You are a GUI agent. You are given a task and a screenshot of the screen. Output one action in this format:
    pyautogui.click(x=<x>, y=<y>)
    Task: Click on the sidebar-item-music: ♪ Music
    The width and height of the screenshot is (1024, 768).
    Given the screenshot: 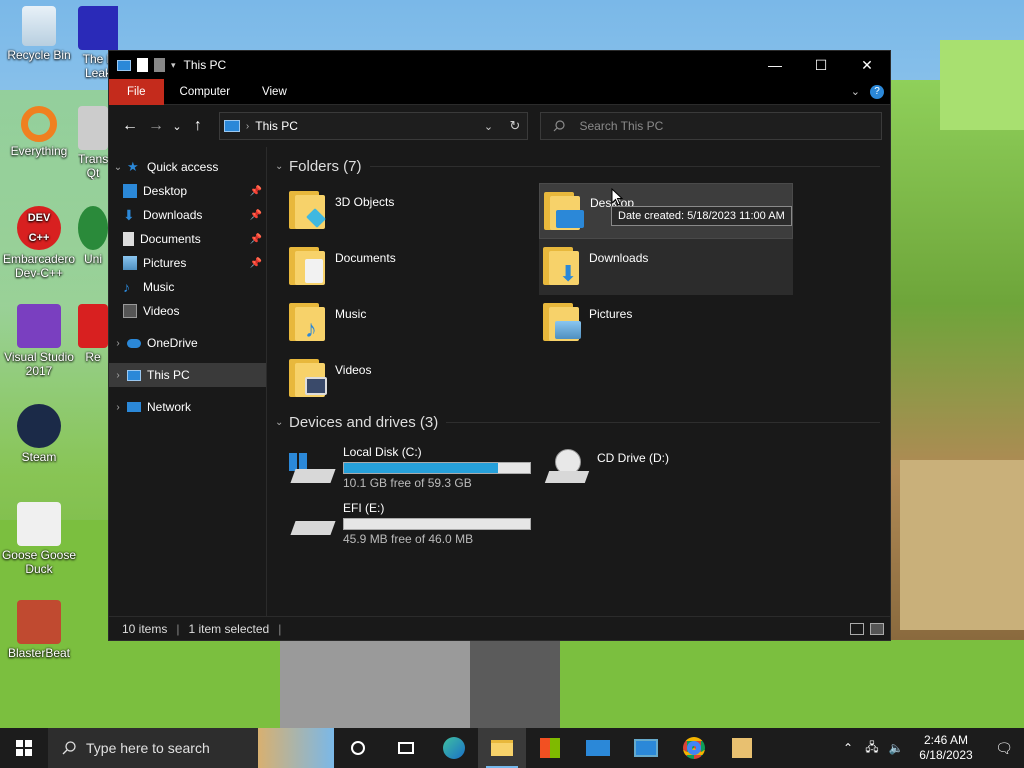 What is the action you would take?
    pyautogui.click(x=187, y=287)
    